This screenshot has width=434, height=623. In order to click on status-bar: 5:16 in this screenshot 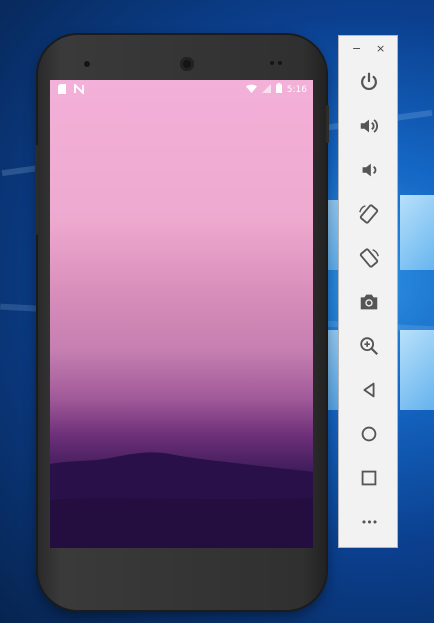, I will do `click(181, 89)`.